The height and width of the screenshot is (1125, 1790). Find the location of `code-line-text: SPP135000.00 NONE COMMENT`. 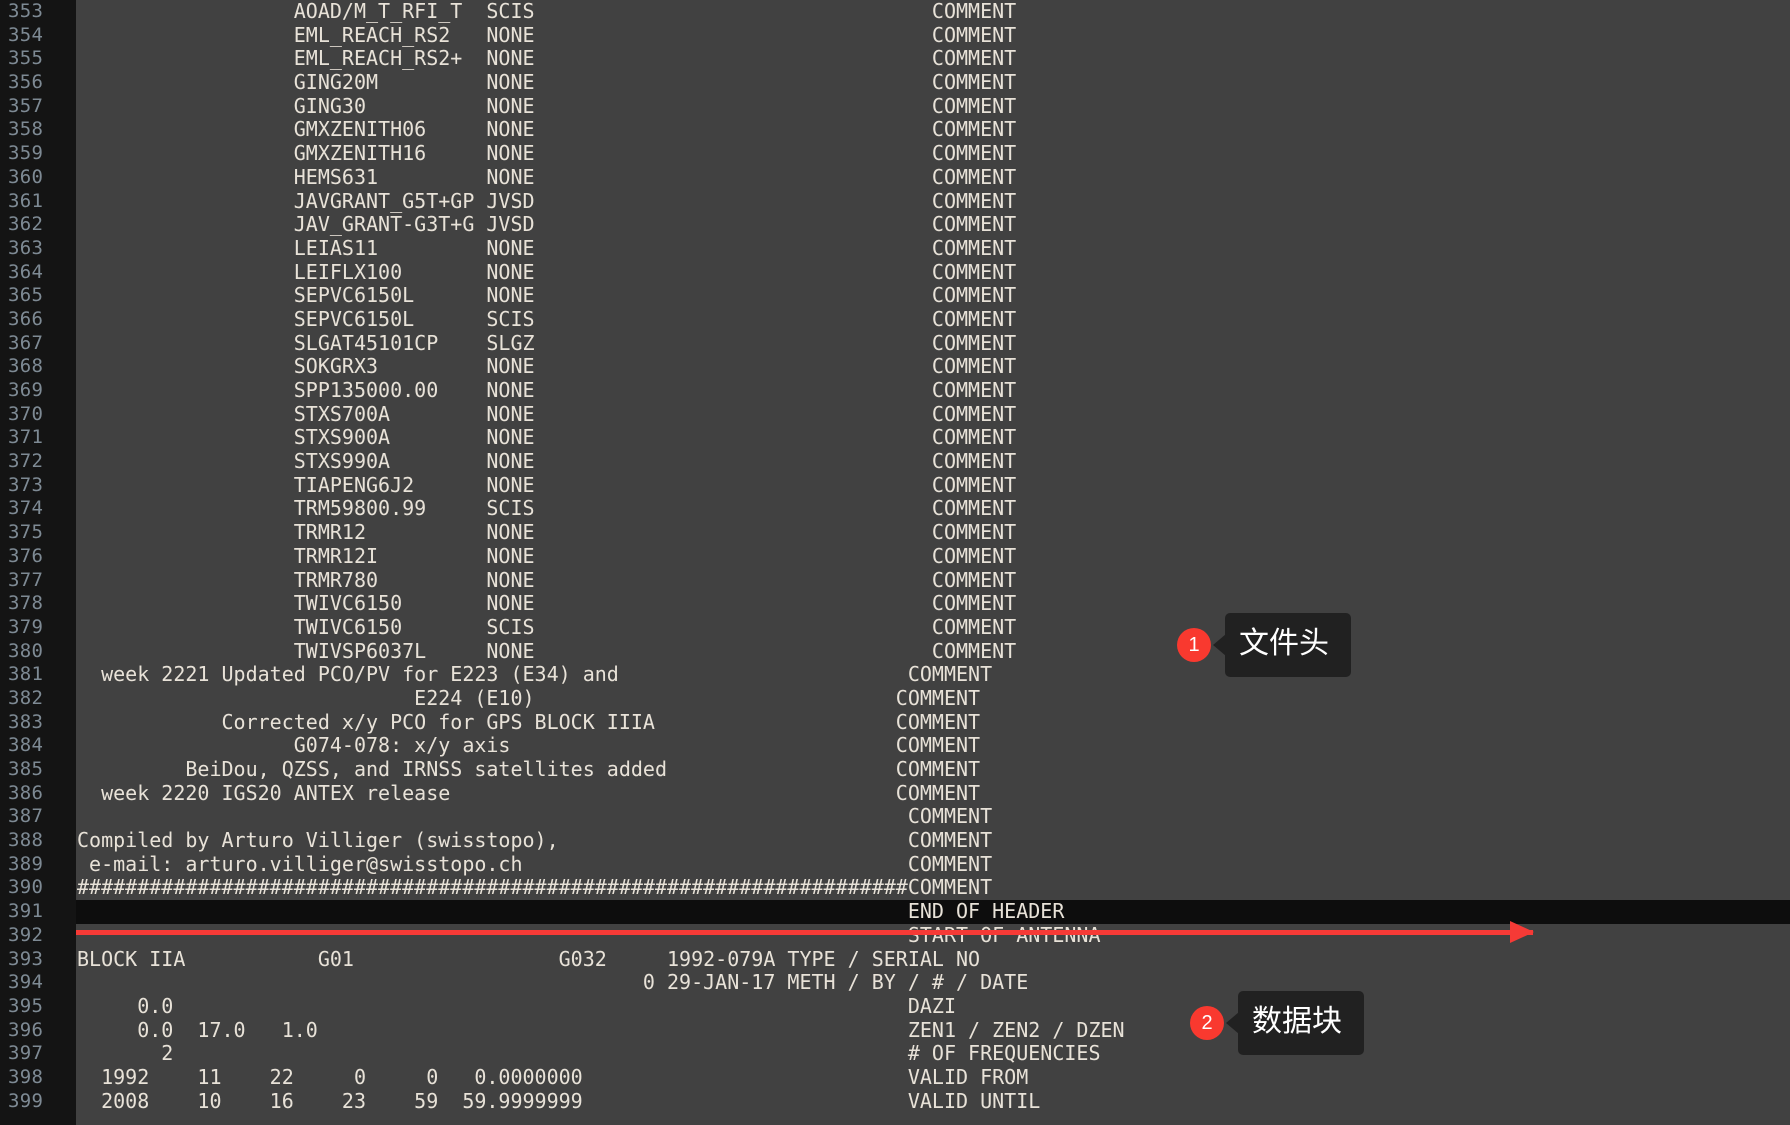

code-line-text: SPP135000.00 NONE COMMENT is located at coordinates (547, 390).